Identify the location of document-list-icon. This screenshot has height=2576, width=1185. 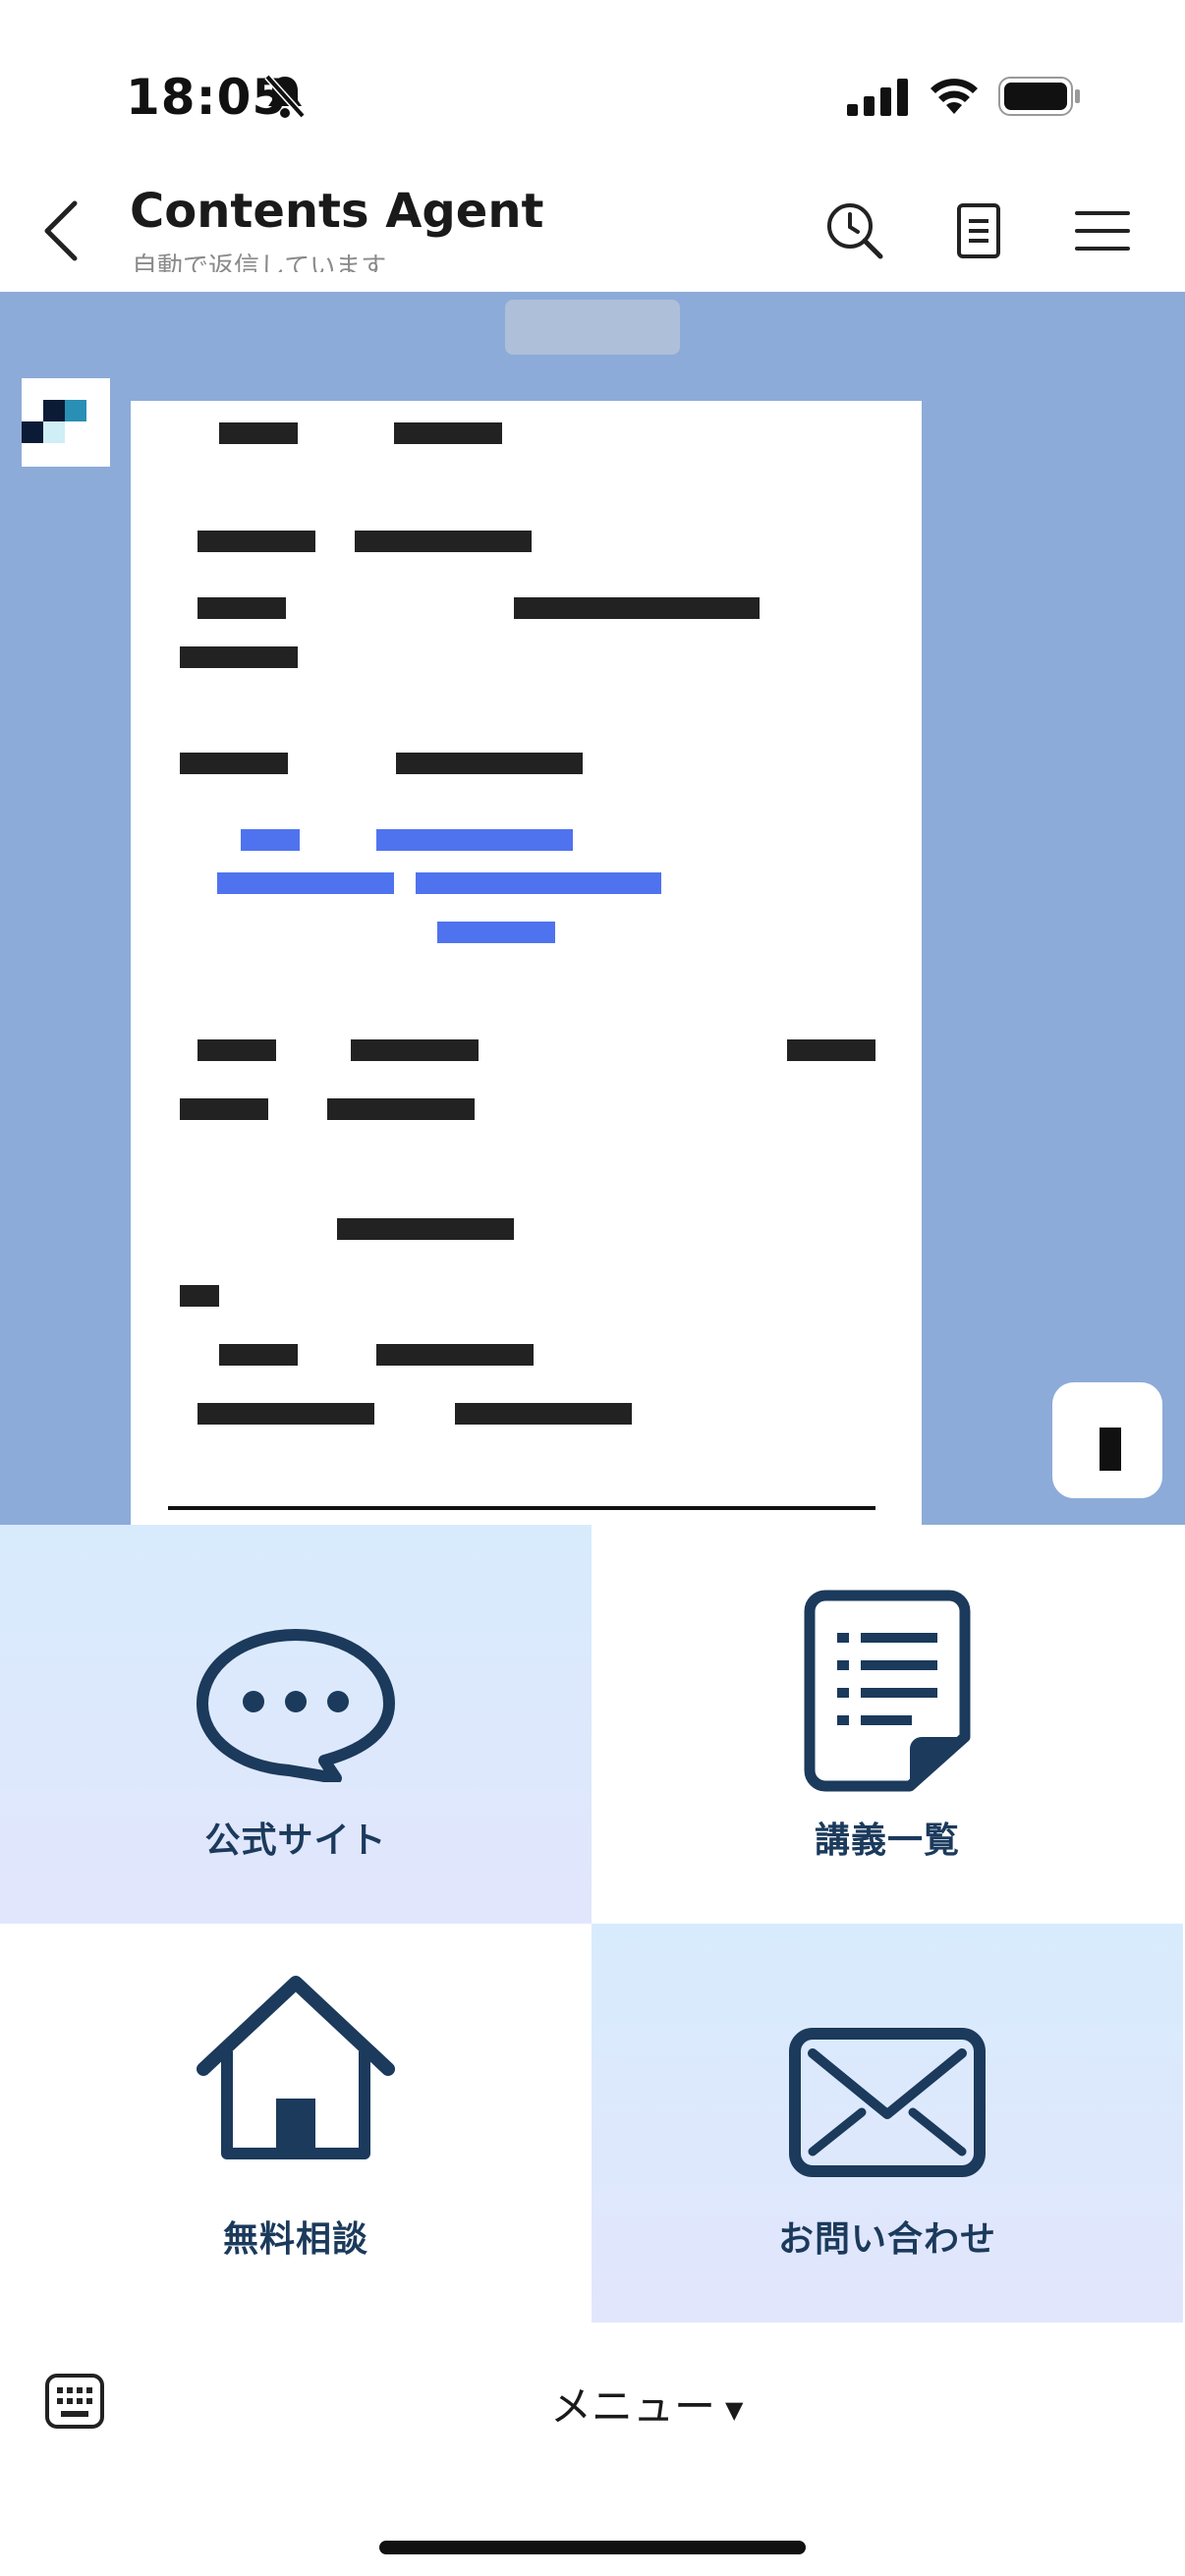
(888, 1691).